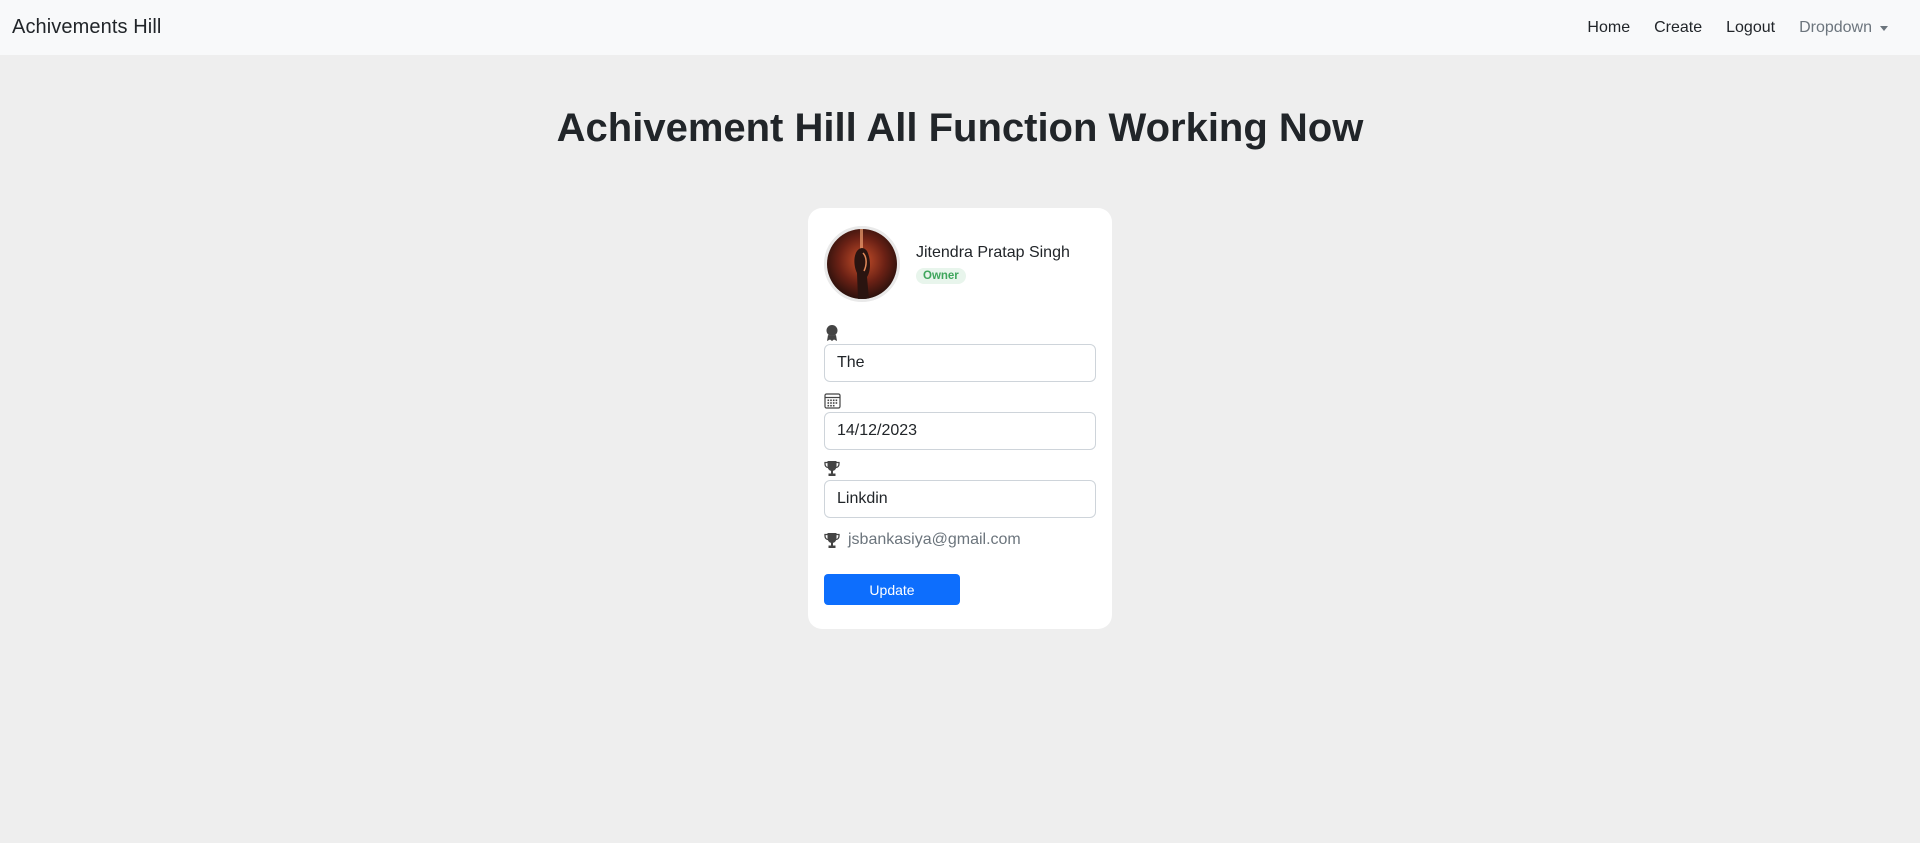 This screenshot has height=843, width=1920. What do you see at coordinates (960, 363) in the screenshot?
I see `achievement-title-input` at bounding box center [960, 363].